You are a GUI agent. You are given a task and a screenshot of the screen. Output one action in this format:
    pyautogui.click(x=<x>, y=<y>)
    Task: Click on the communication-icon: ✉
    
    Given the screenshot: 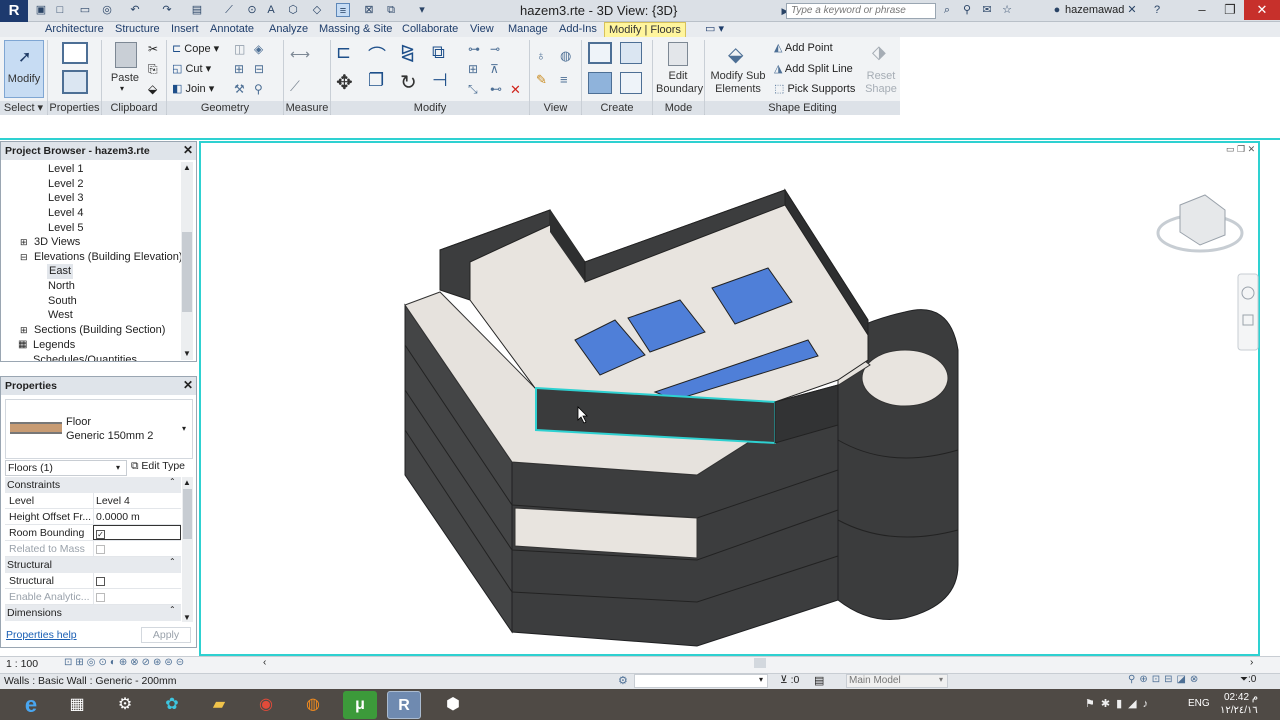 What is the action you would take?
    pyautogui.click(x=987, y=10)
    